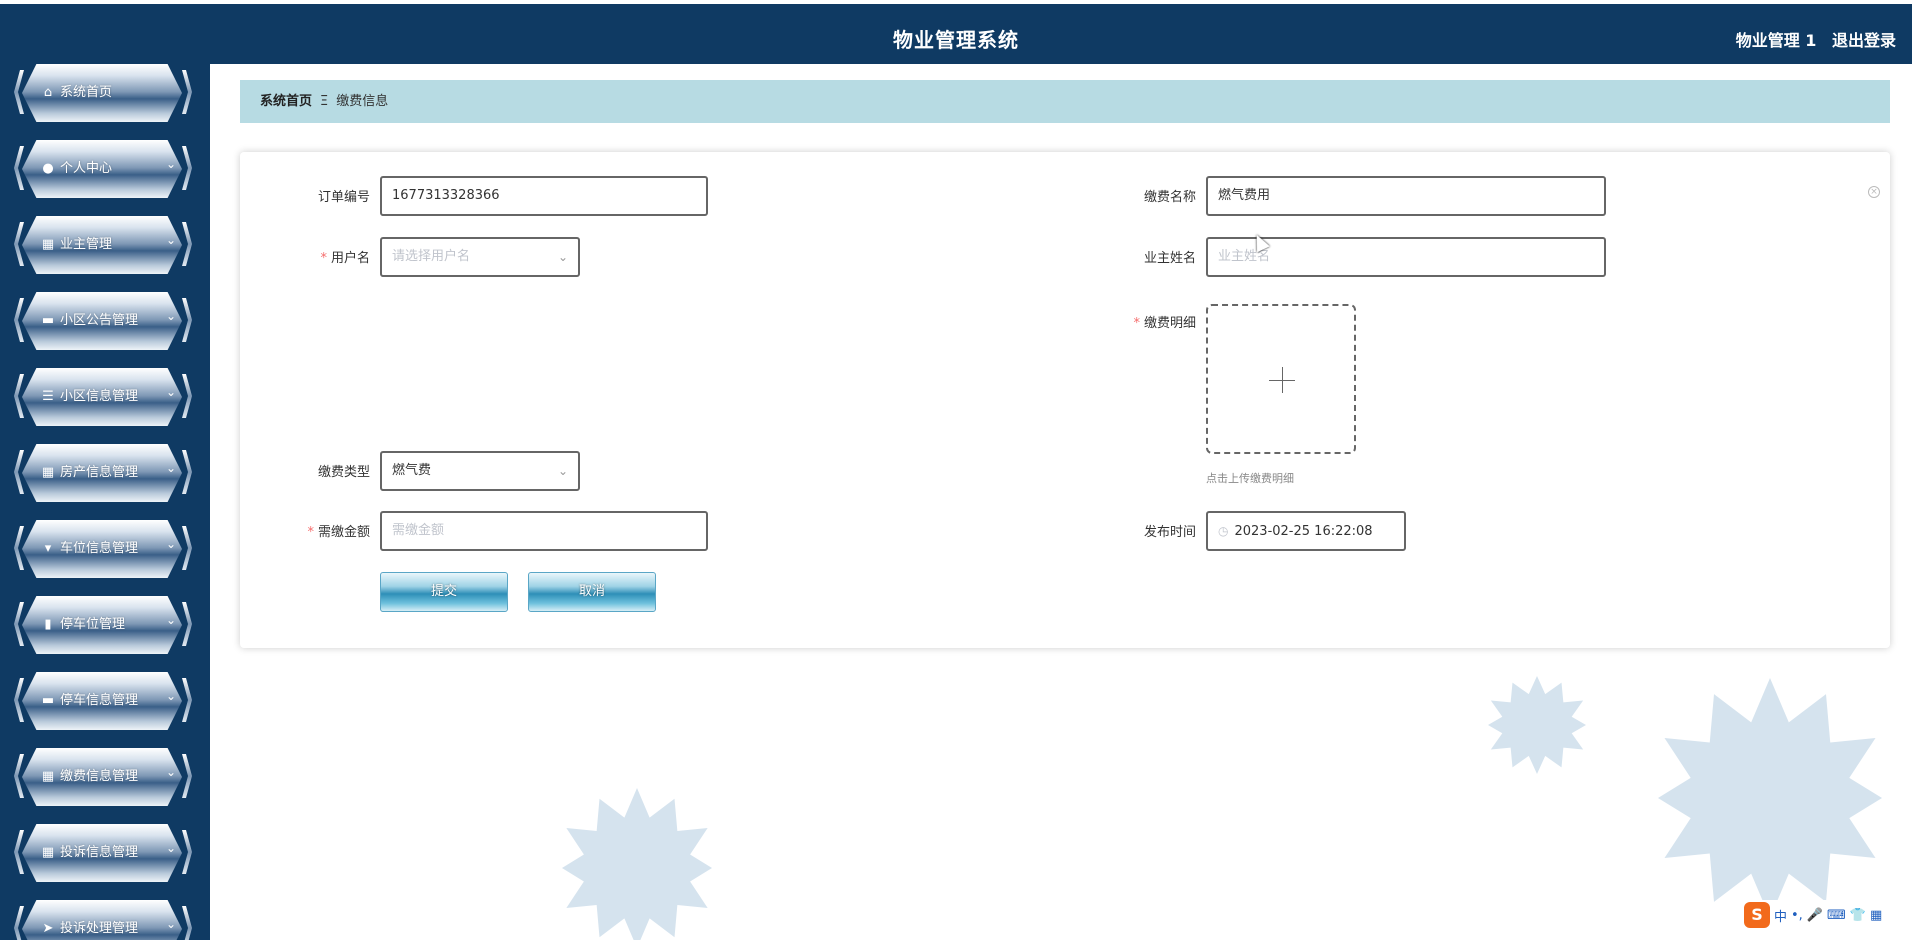 This screenshot has width=1912, height=940. Describe the element at coordinates (1874, 192) in the screenshot. I see `close-icon: ×` at that location.